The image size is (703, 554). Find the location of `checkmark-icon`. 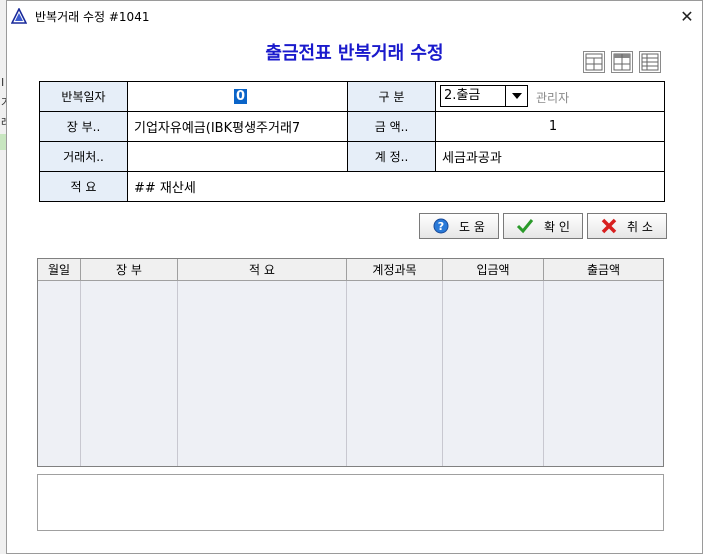

checkmark-icon is located at coordinates (525, 226).